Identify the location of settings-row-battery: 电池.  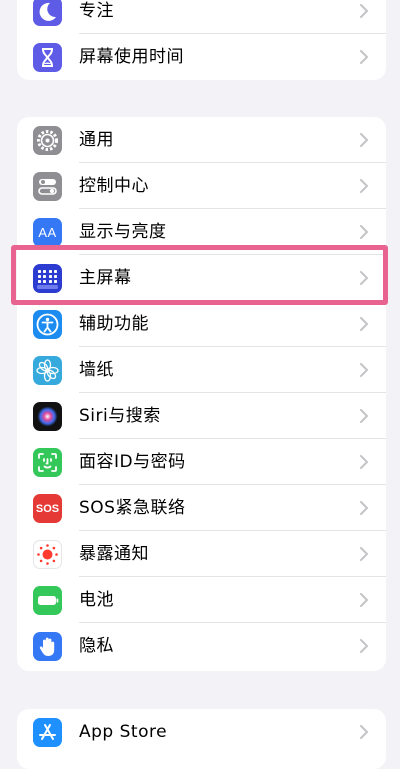
(201, 600).